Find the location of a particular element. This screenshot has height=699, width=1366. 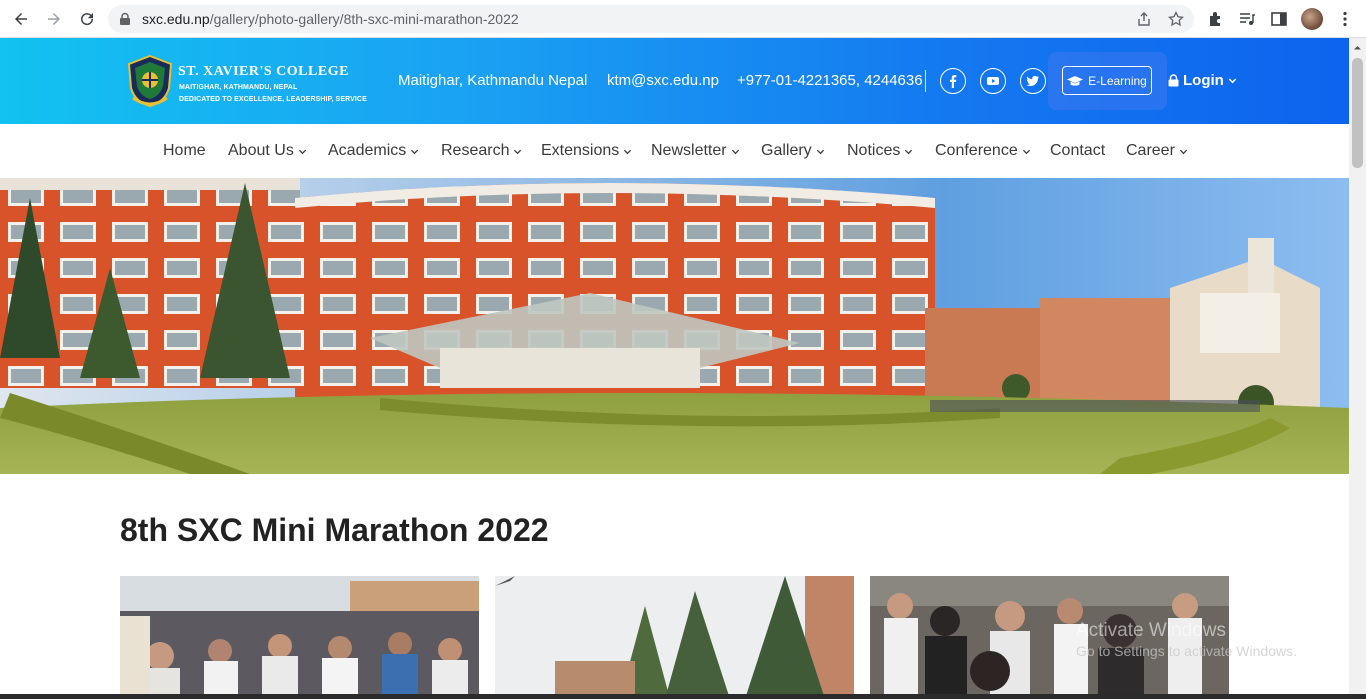

forward-icon is located at coordinates (54, 19).